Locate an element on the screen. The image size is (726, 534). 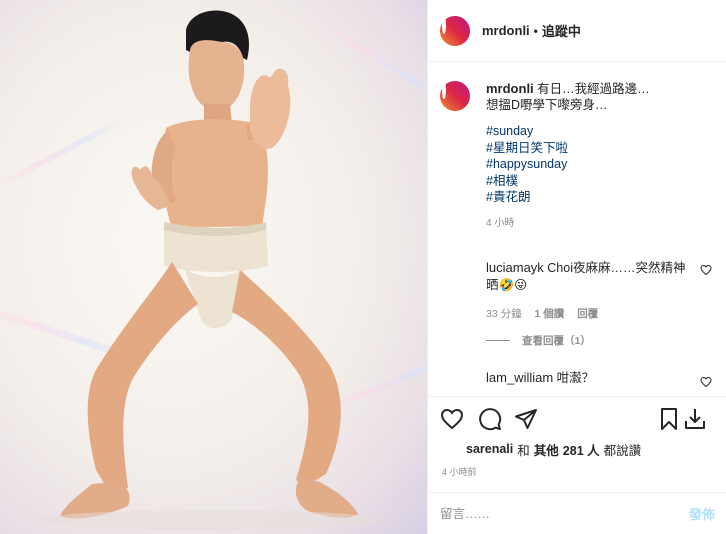
paper-plane-icon is located at coordinates (526, 419).